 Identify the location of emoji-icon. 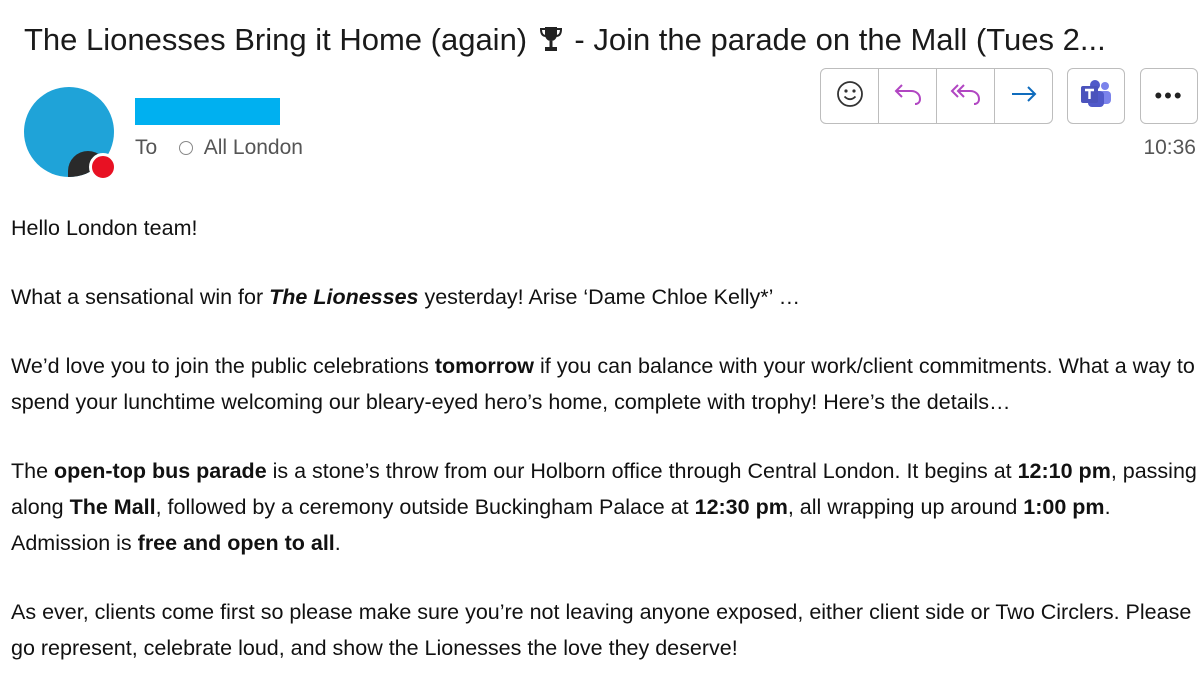
(850, 96).